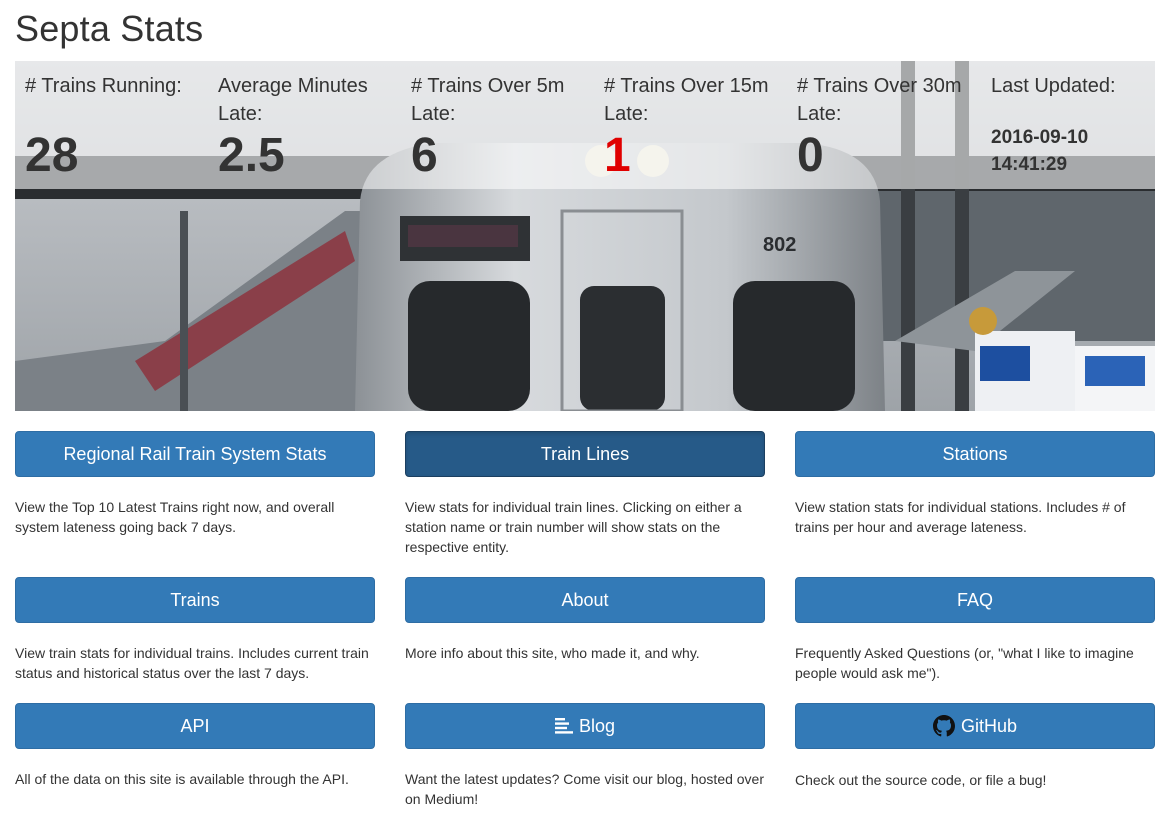 The image size is (1166, 821). What do you see at coordinates (424, 155) in the screenshot?
I see `stat-value: 6` at bounding box center [424, 155].